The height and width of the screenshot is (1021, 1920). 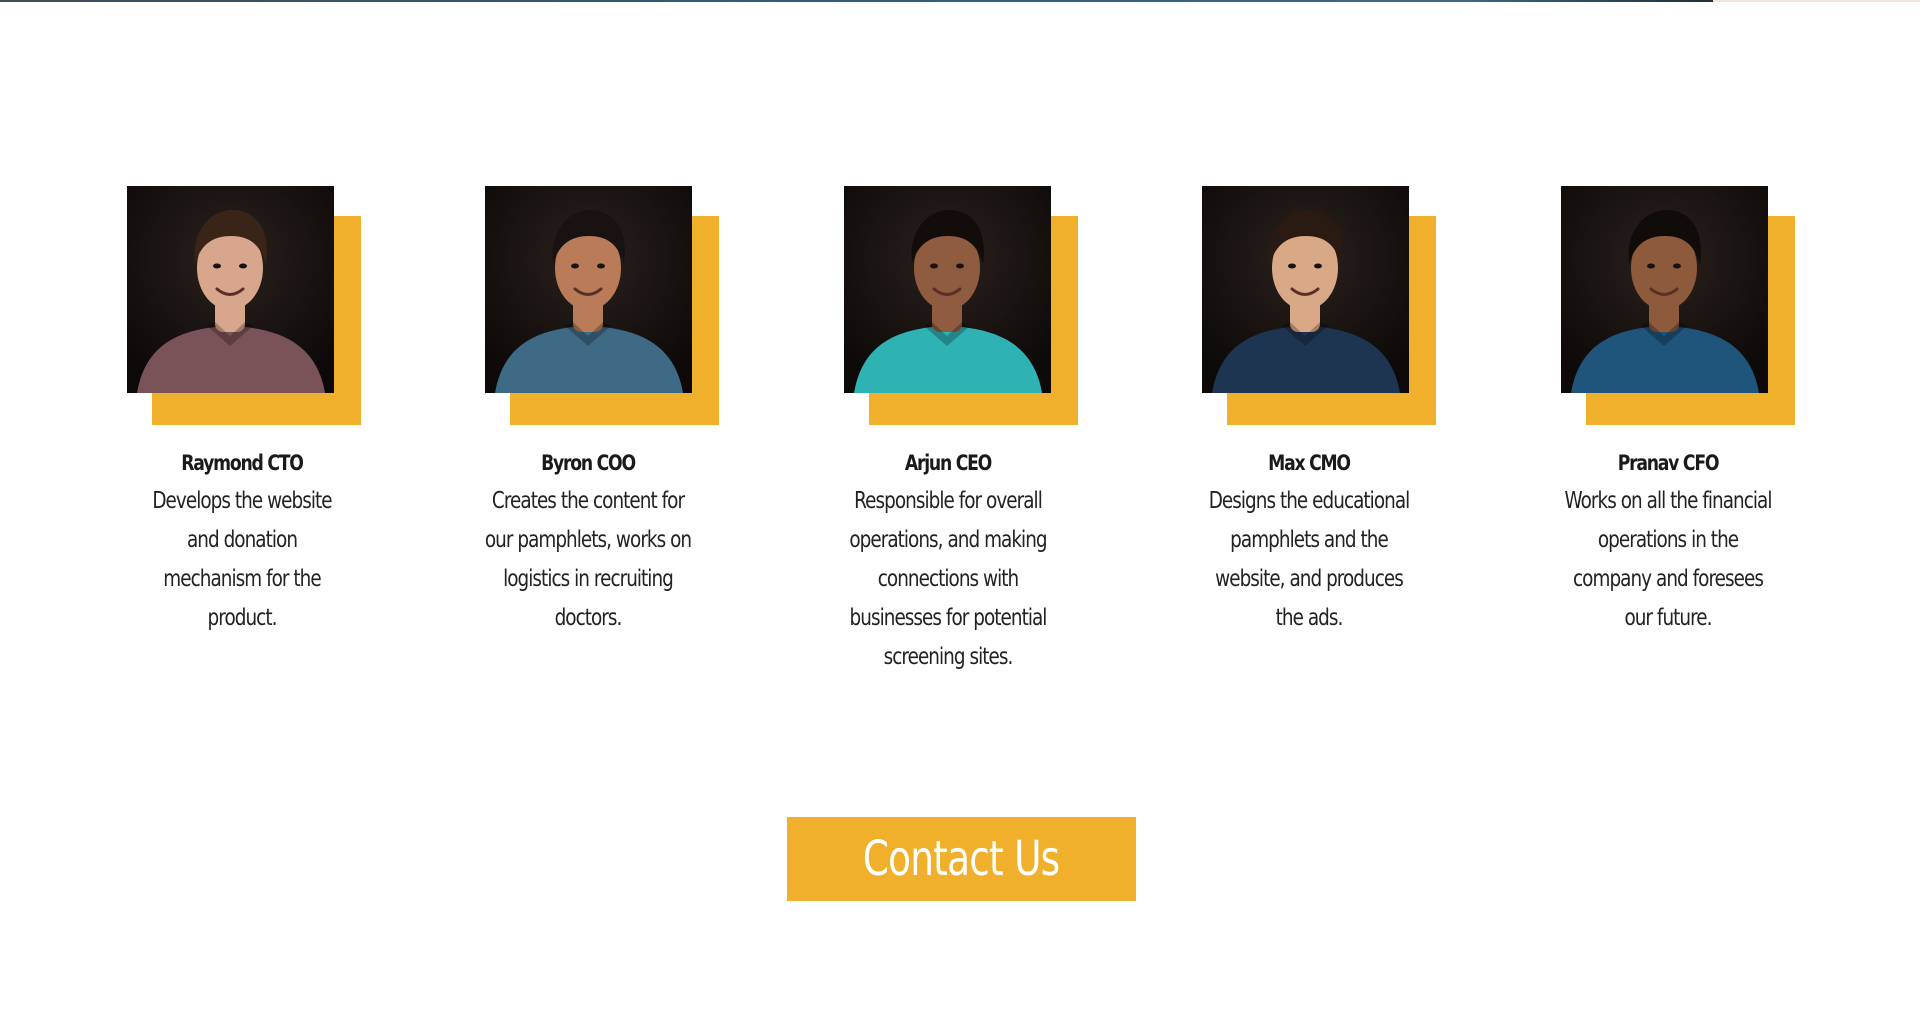 I want to click on member-name: Raymond CTO, so click(x=242, y=463).